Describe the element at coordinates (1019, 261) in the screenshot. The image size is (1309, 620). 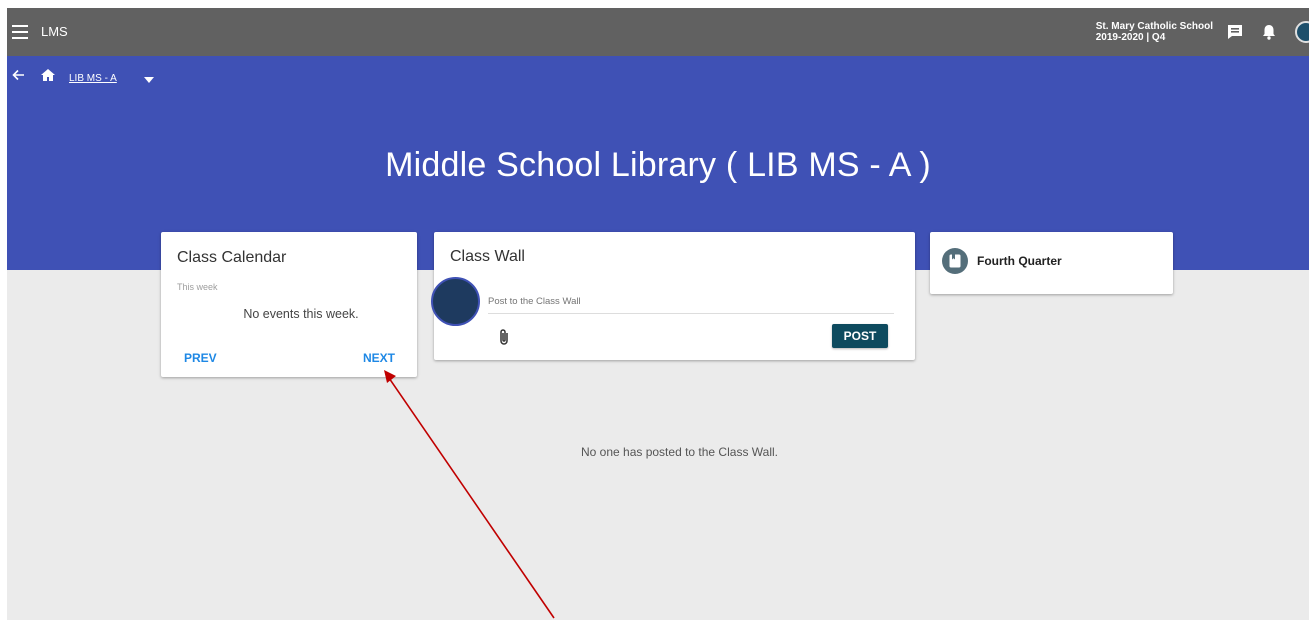
I see `quarter-label: Fourth Quarter` at that location.